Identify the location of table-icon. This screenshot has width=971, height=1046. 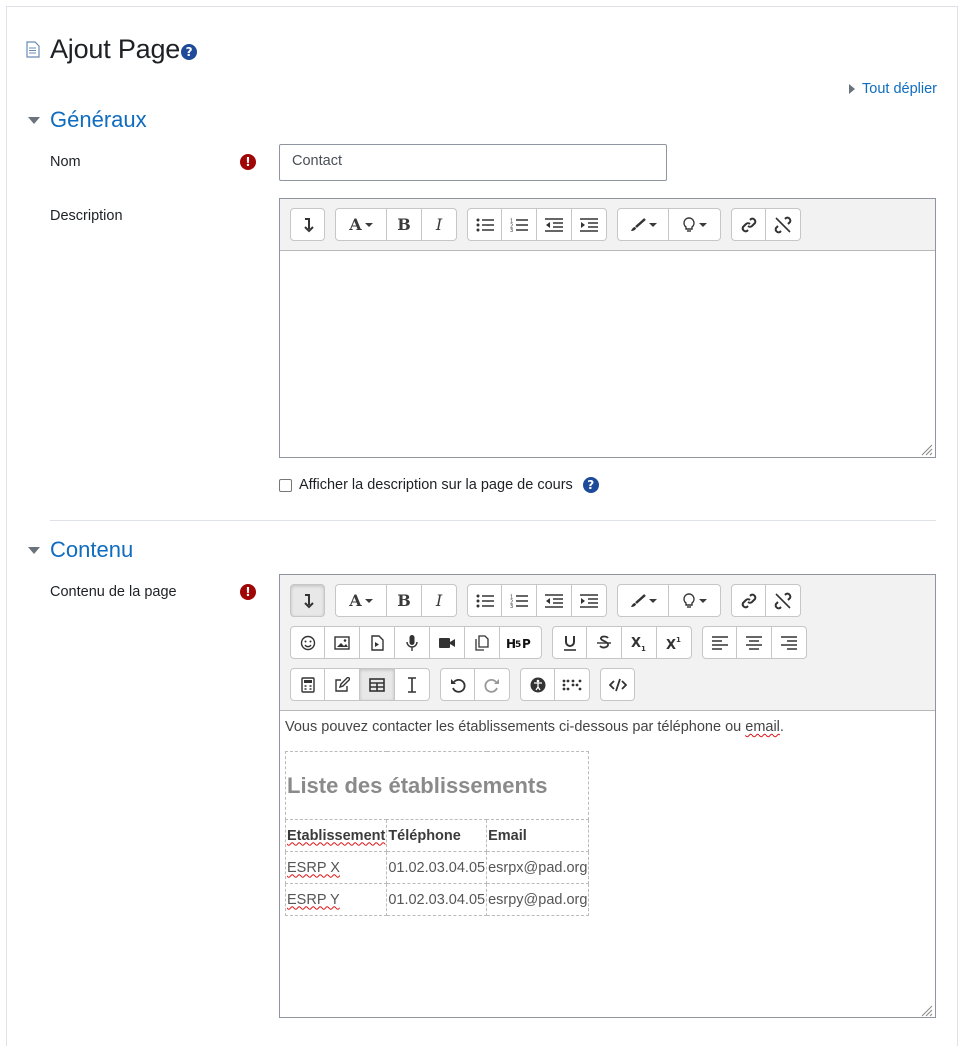
(377, 684).